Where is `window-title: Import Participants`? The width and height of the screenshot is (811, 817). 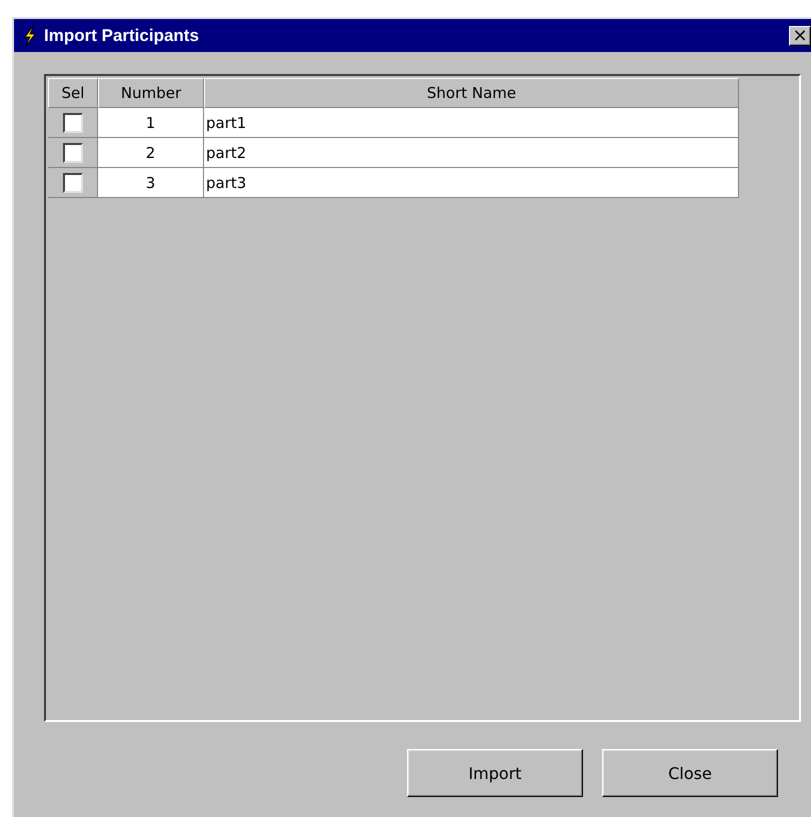 window-title: Import Participants is located at coordinates (122, 36).